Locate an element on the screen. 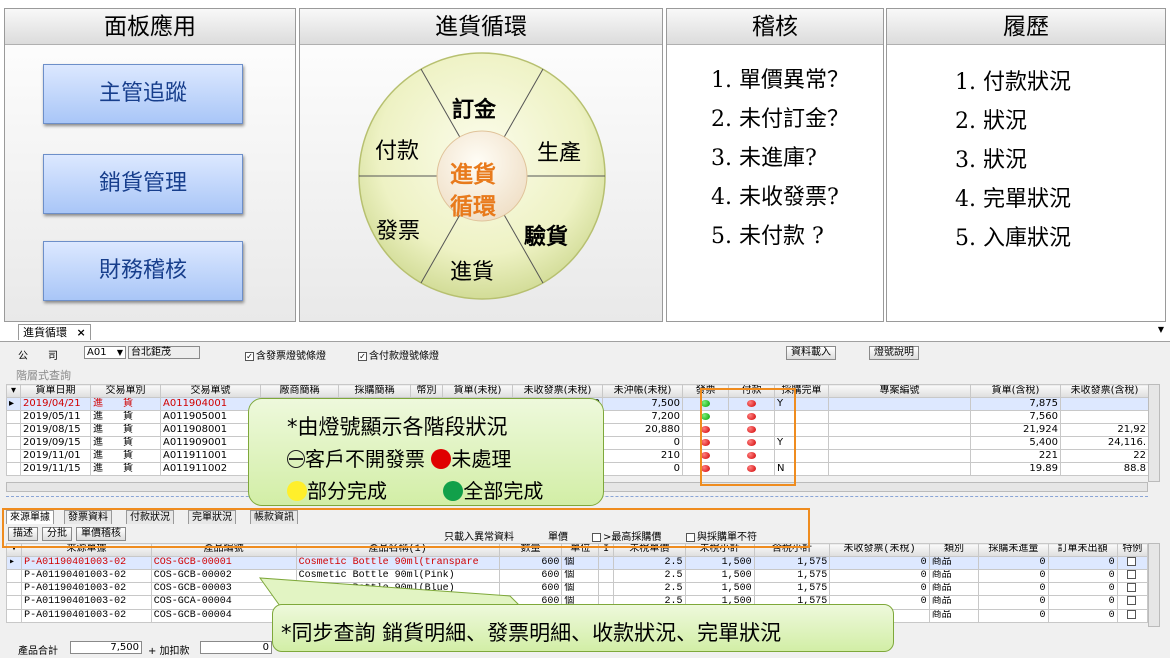  finance-audit-button: 財務稽核 is located at coordinates (143, 271).